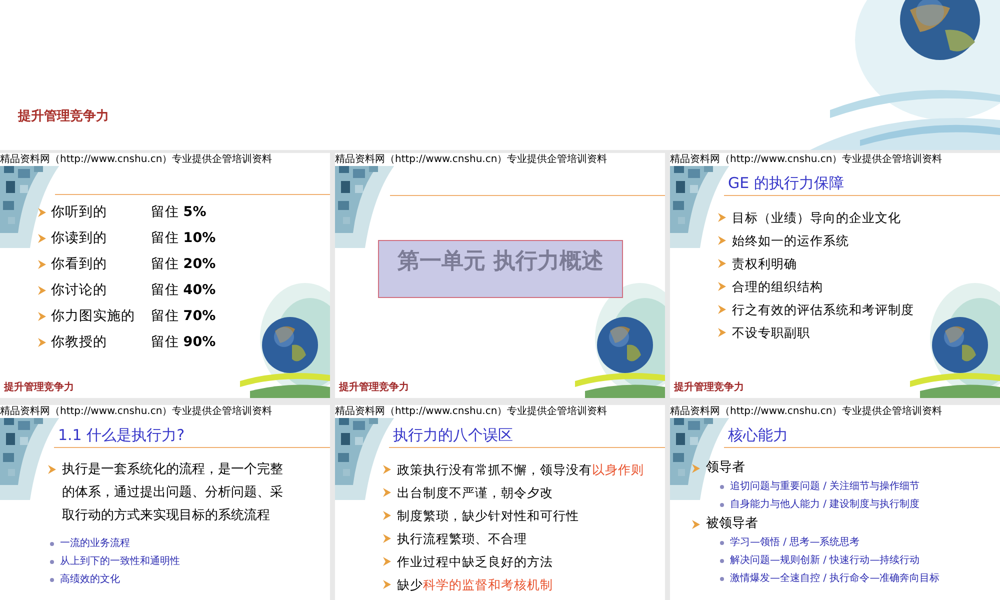 This screenshot has height=600, width=1000. Describe the element at coordinates (835, 579) in the screenshot. I see `sub-bullet-text: 激情爆发—全速自控 / 执行命令—准确奔向目标` at that location.